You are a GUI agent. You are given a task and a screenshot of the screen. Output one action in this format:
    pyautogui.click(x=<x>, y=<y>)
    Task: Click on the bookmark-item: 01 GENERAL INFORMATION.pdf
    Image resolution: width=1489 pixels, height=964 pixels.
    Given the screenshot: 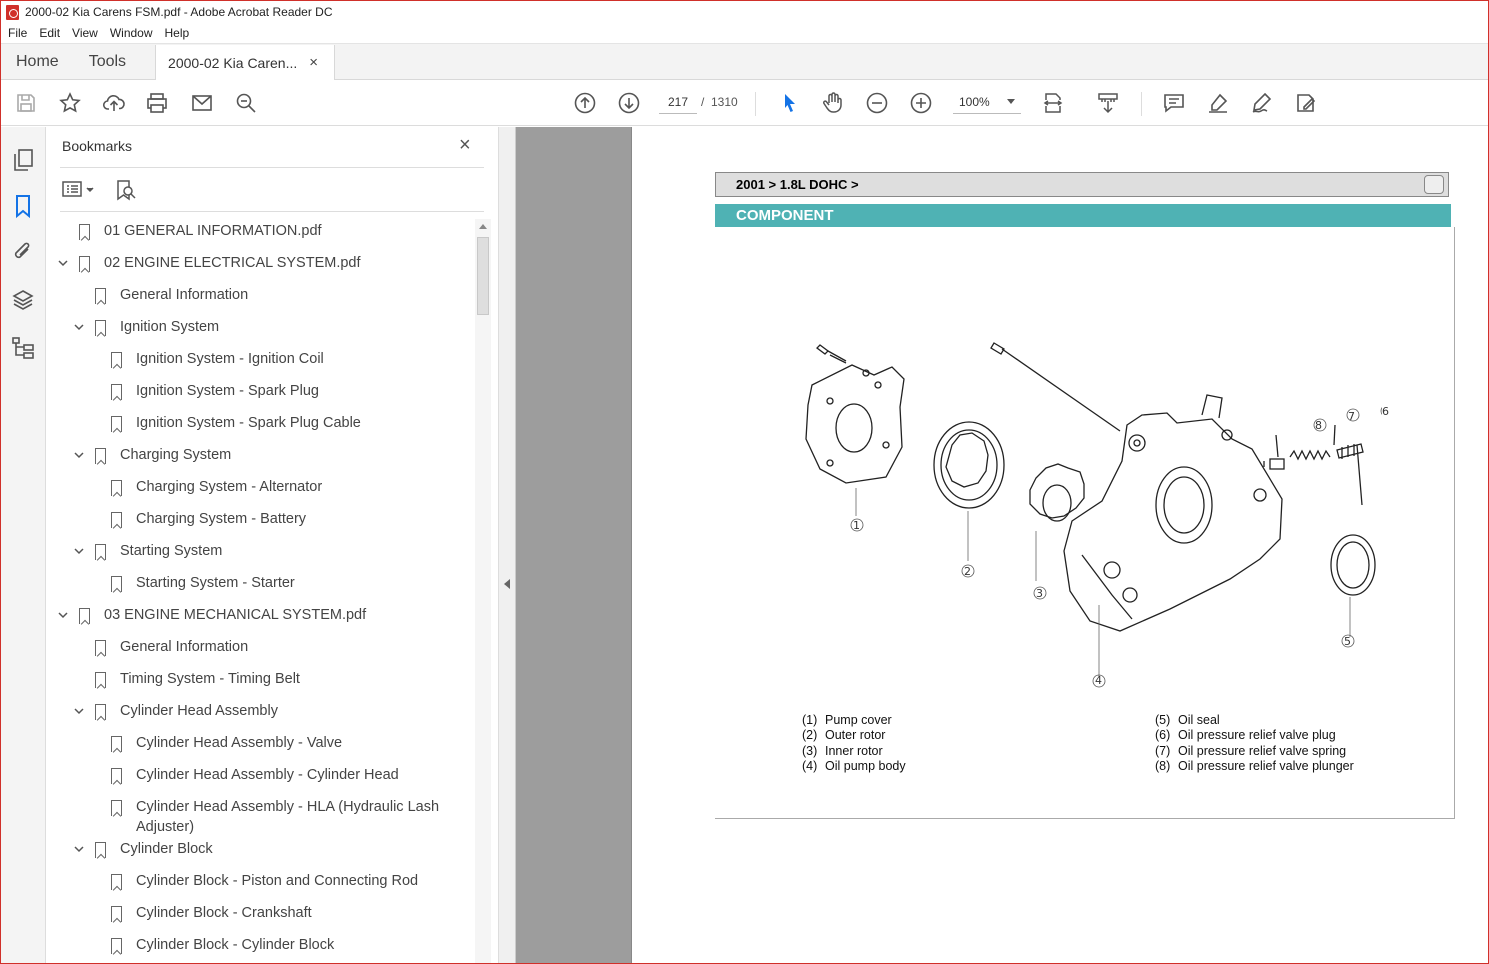 What is the action you would take?
    pyautogui.click(x=189, y=232)
    